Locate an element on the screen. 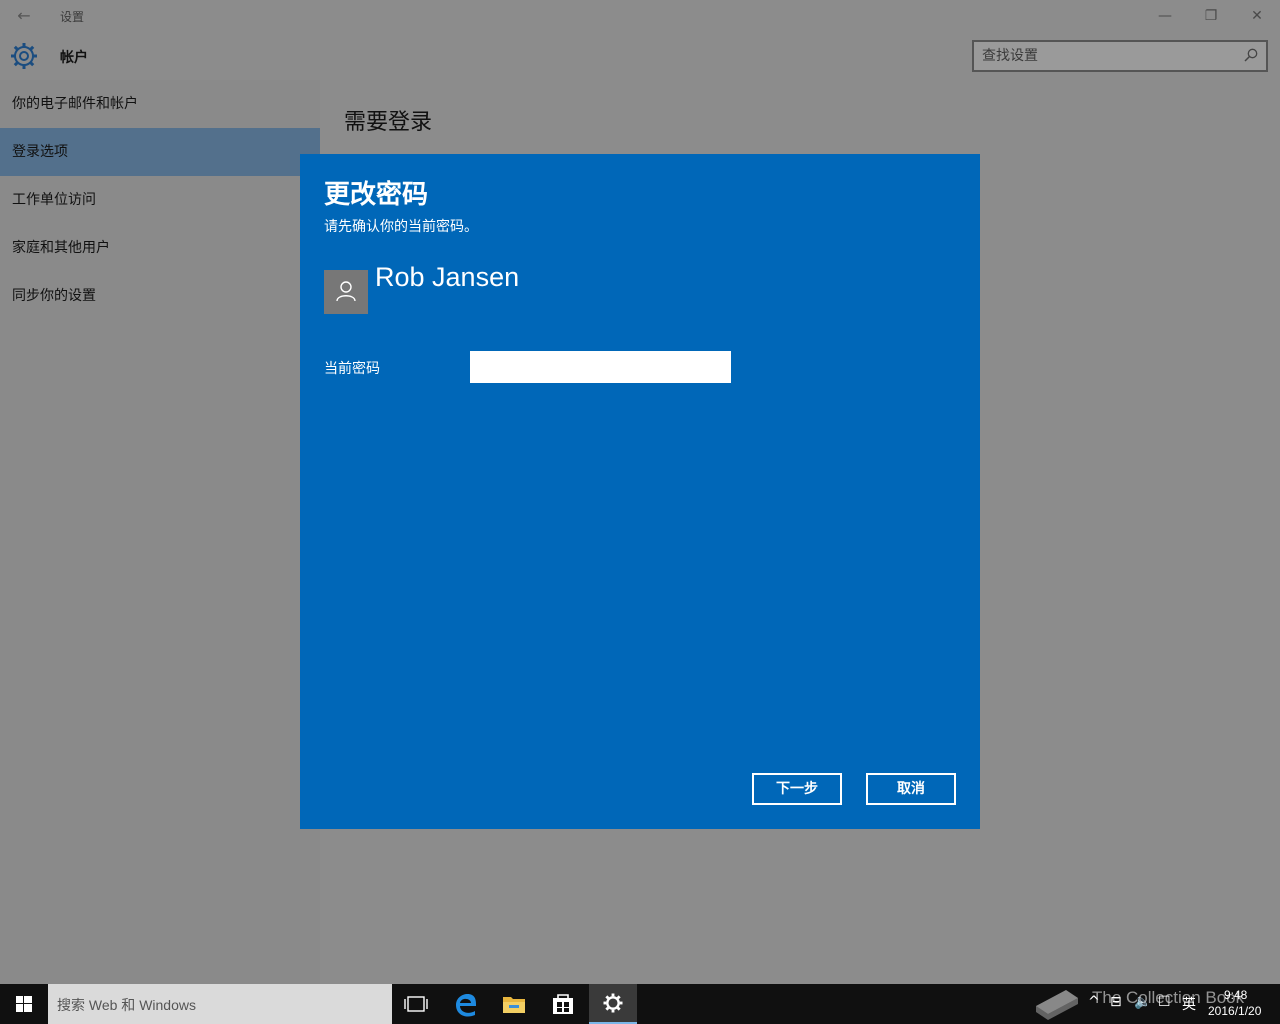 The image size is (1280, 1024). task-view-icon is located at coordinates (416, 1004).